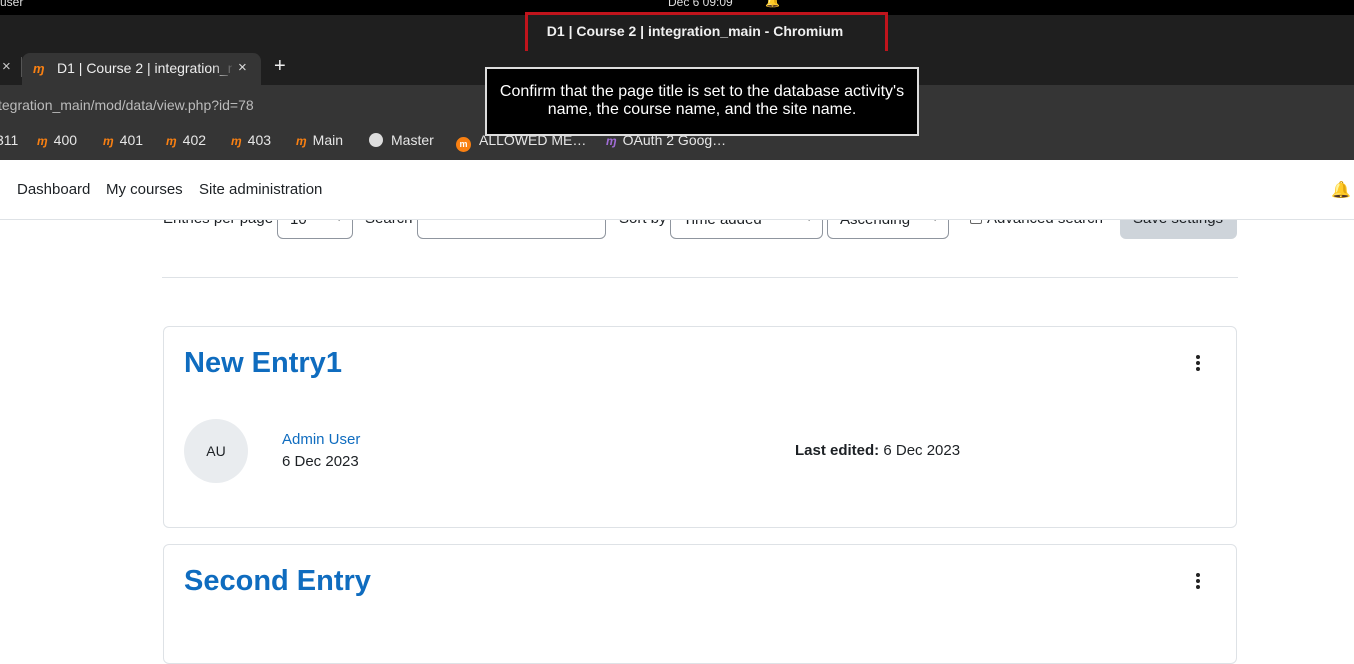  What do you see at coordinates (611, 141) in the screenshot?
I see `purple-moodle-icon: ɱ` at bounding box center [611, 141].